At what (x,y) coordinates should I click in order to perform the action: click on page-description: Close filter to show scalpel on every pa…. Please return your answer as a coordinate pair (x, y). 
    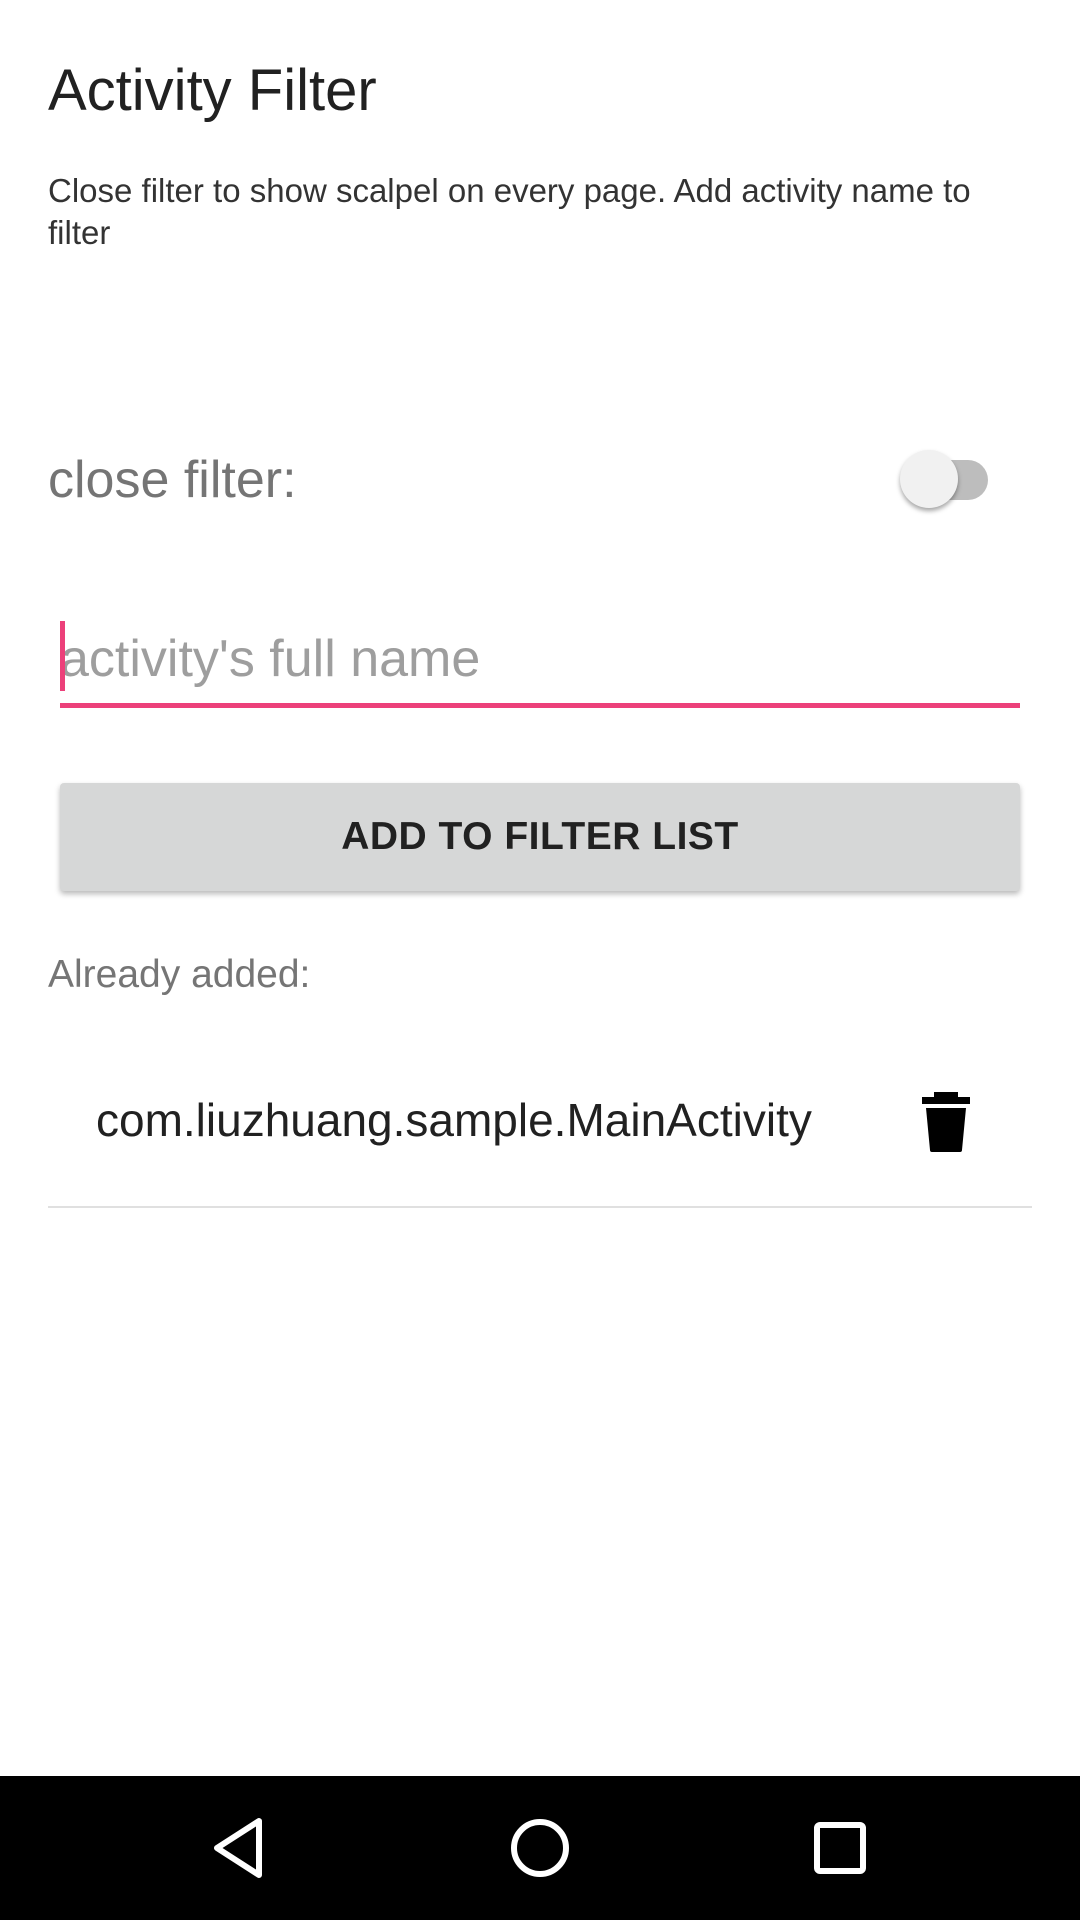
    Looking at the image, I should click on (509, 211).